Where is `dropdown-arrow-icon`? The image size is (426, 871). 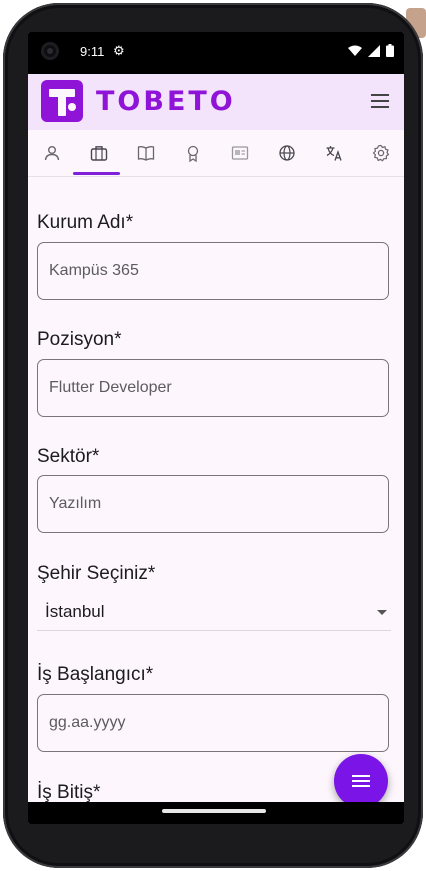
dropdown-arrow-icon is located at coordinates (382, 612).